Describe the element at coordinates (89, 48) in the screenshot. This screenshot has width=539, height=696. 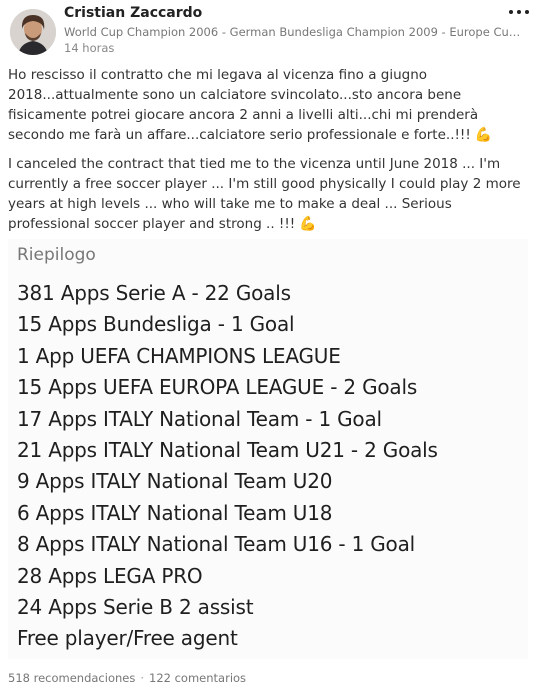
I see `post-timestamp: 14 horas` at that location.